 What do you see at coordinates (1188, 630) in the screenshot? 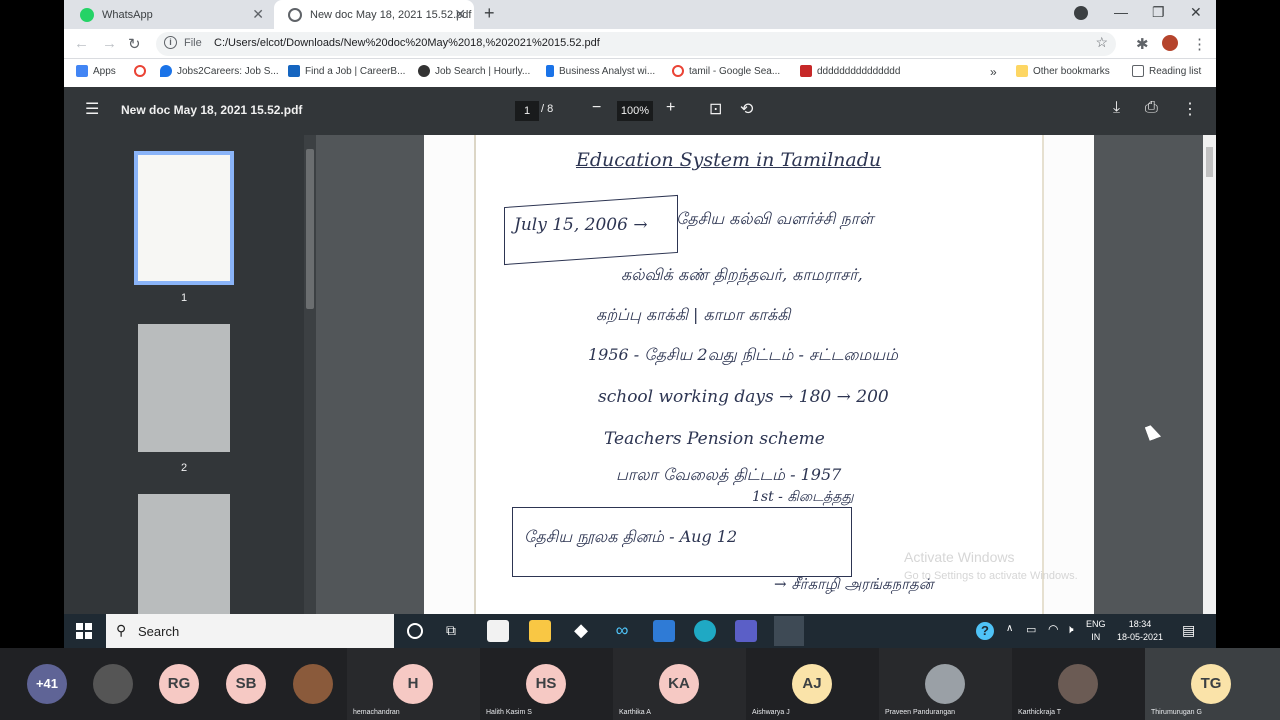
I see `notification-icon: ▤` at bounding box center [1188, 630].